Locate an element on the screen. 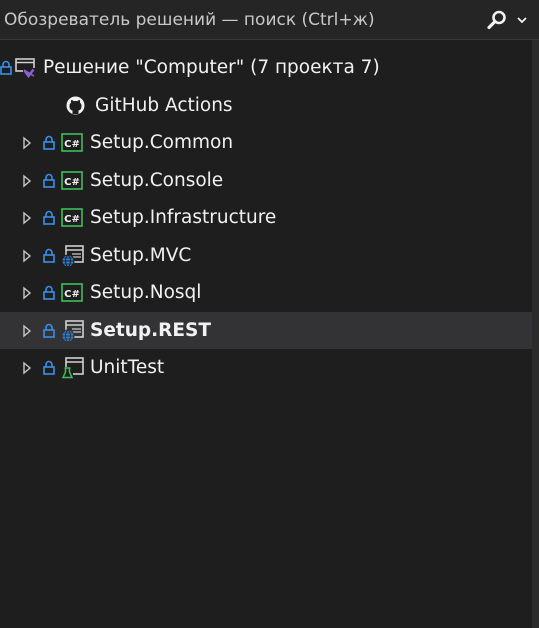 The image size is (539, 628). tree-item-label: UnitTest is located at coordinates (127, 367).